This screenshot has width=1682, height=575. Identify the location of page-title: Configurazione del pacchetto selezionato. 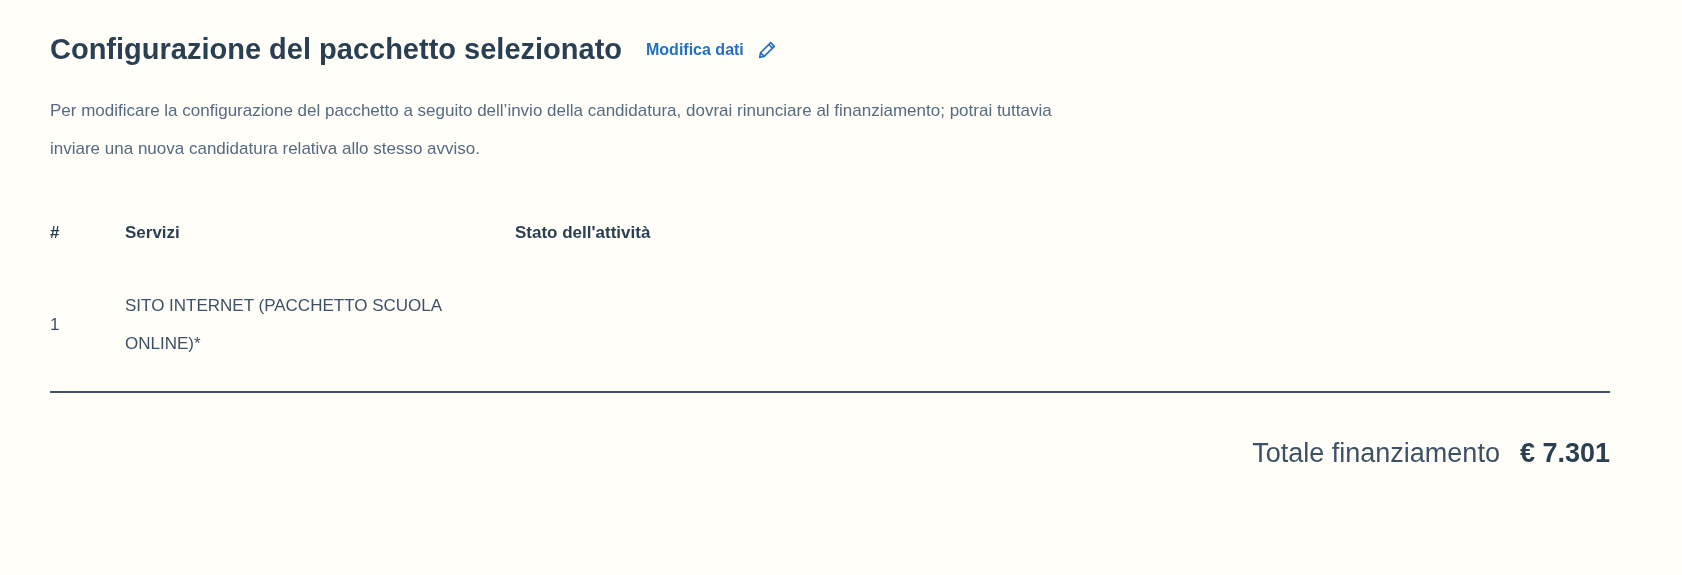
(336, 49).